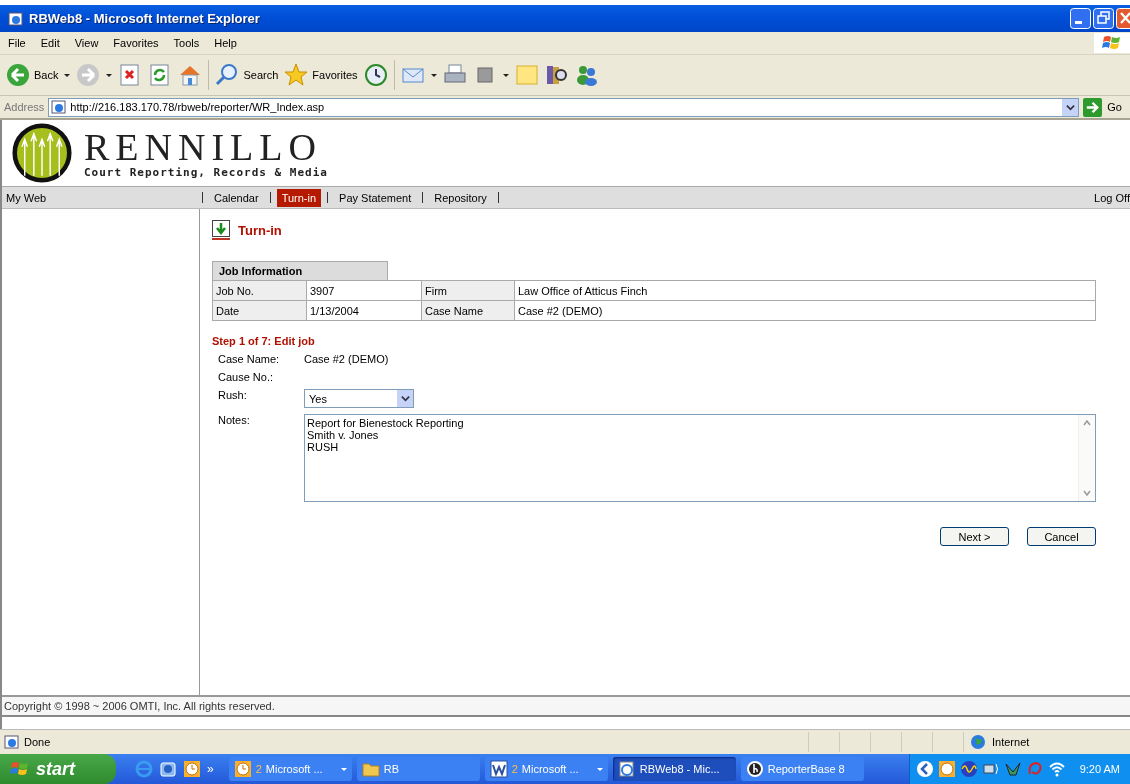 This screenshot has height=784, width=1130. What do you see at coordinates (1087, 423) in the screenshot?
I see `scroll-up-icon` at bounding box center [1087, 423].